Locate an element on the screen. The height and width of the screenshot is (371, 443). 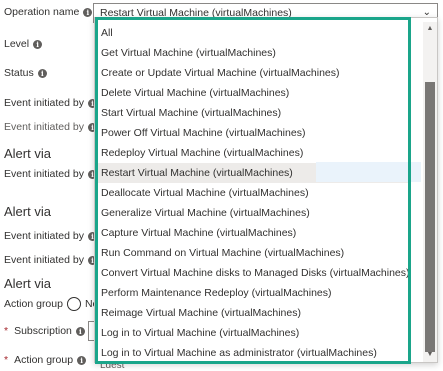
scroll-thumb is located at coordinates (430, 217).